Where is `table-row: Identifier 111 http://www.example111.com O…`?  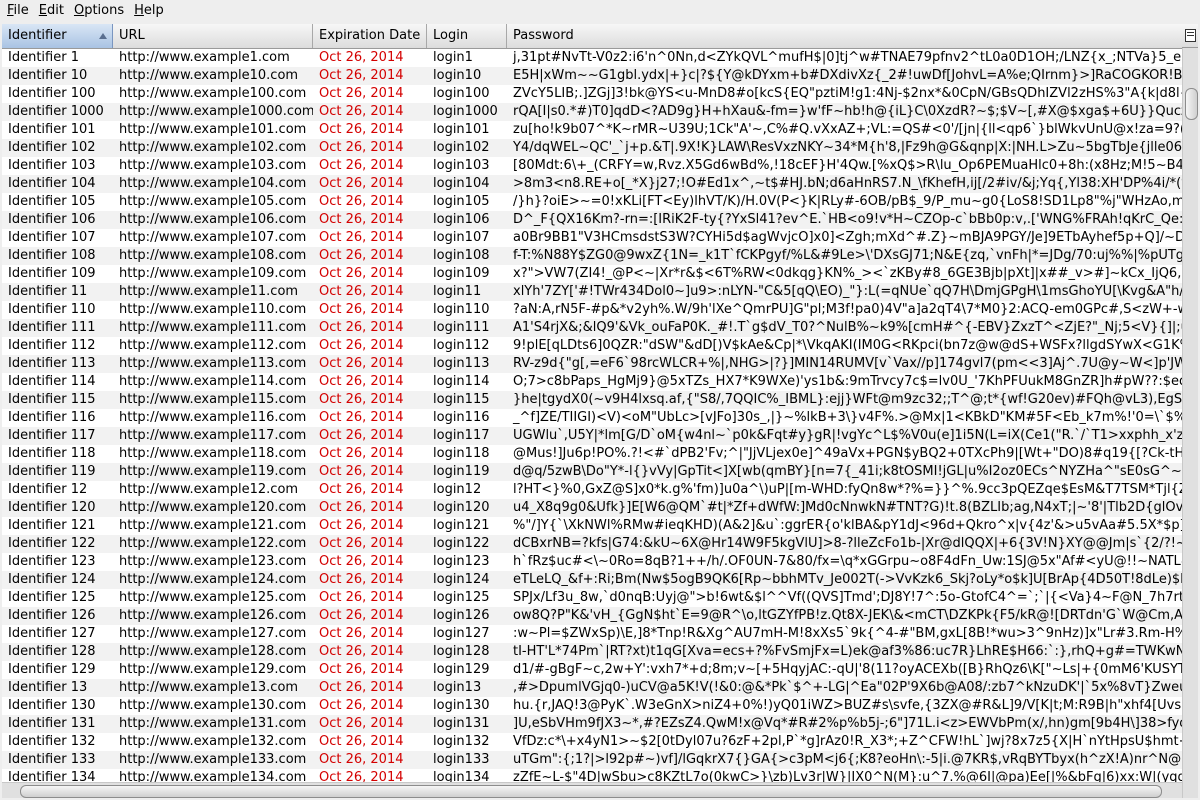 table-row: Identifier 111 http://www.example111.com O… is located at coordinates (592, 328).